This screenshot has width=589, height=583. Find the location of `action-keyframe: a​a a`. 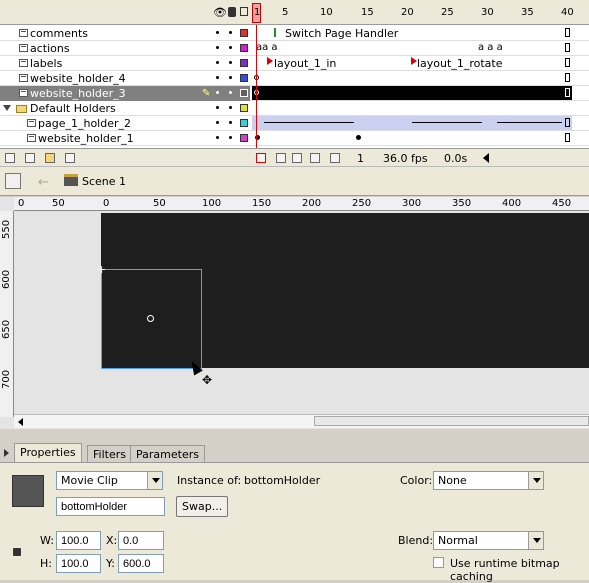

action-keyframe: a​a a is located at coordinates (267, 47).